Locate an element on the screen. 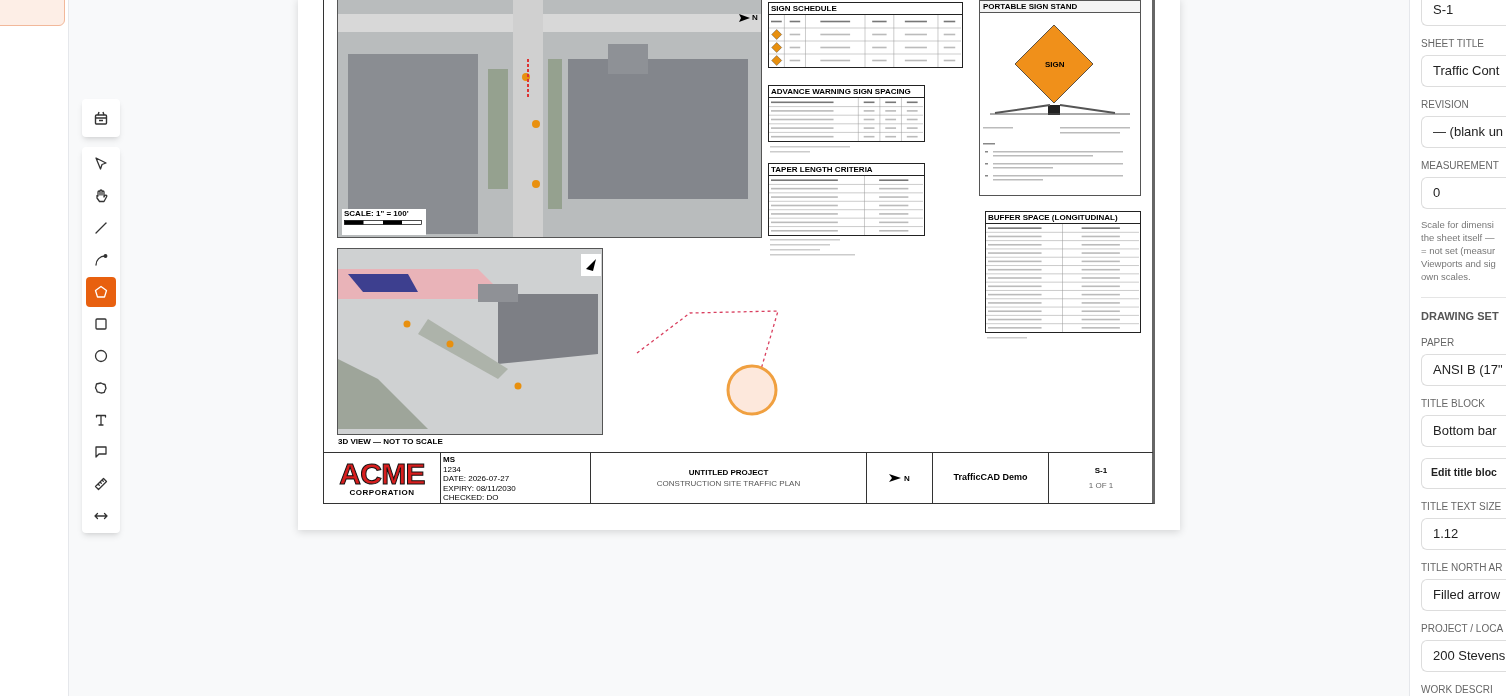  section-heading: DRAWING SET is located at coordinates (1460, 316).